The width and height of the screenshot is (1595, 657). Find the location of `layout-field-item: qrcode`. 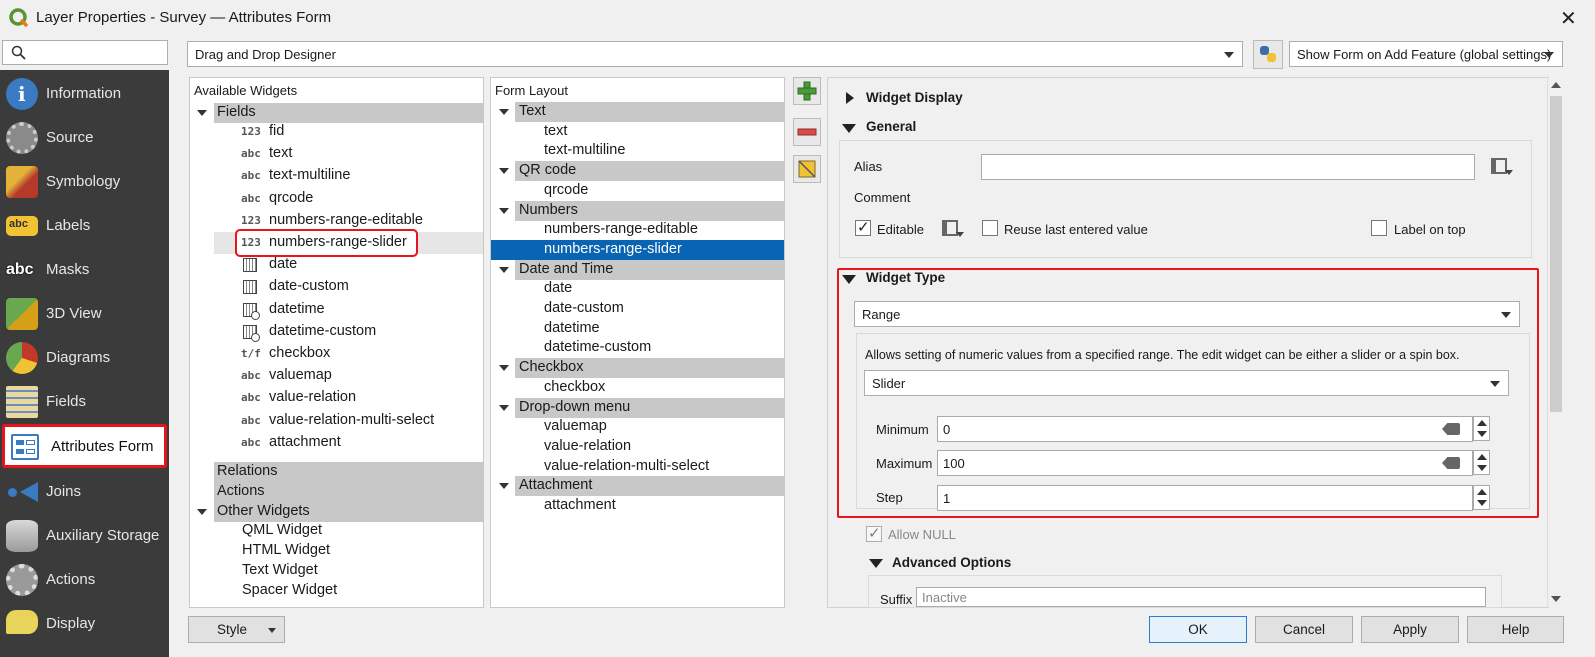

layout-field-item: qrcode is located at coordinates (637, 191).